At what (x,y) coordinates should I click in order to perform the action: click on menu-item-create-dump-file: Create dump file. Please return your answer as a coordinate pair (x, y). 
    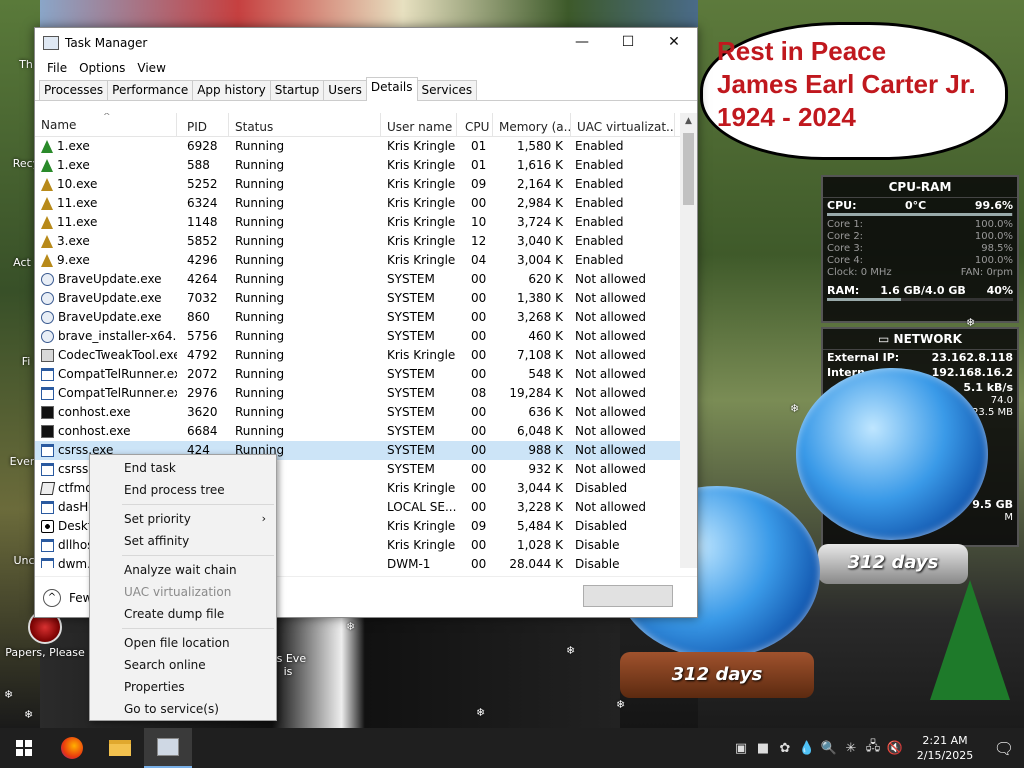
    Looking at the image, I should click on (183, 614).